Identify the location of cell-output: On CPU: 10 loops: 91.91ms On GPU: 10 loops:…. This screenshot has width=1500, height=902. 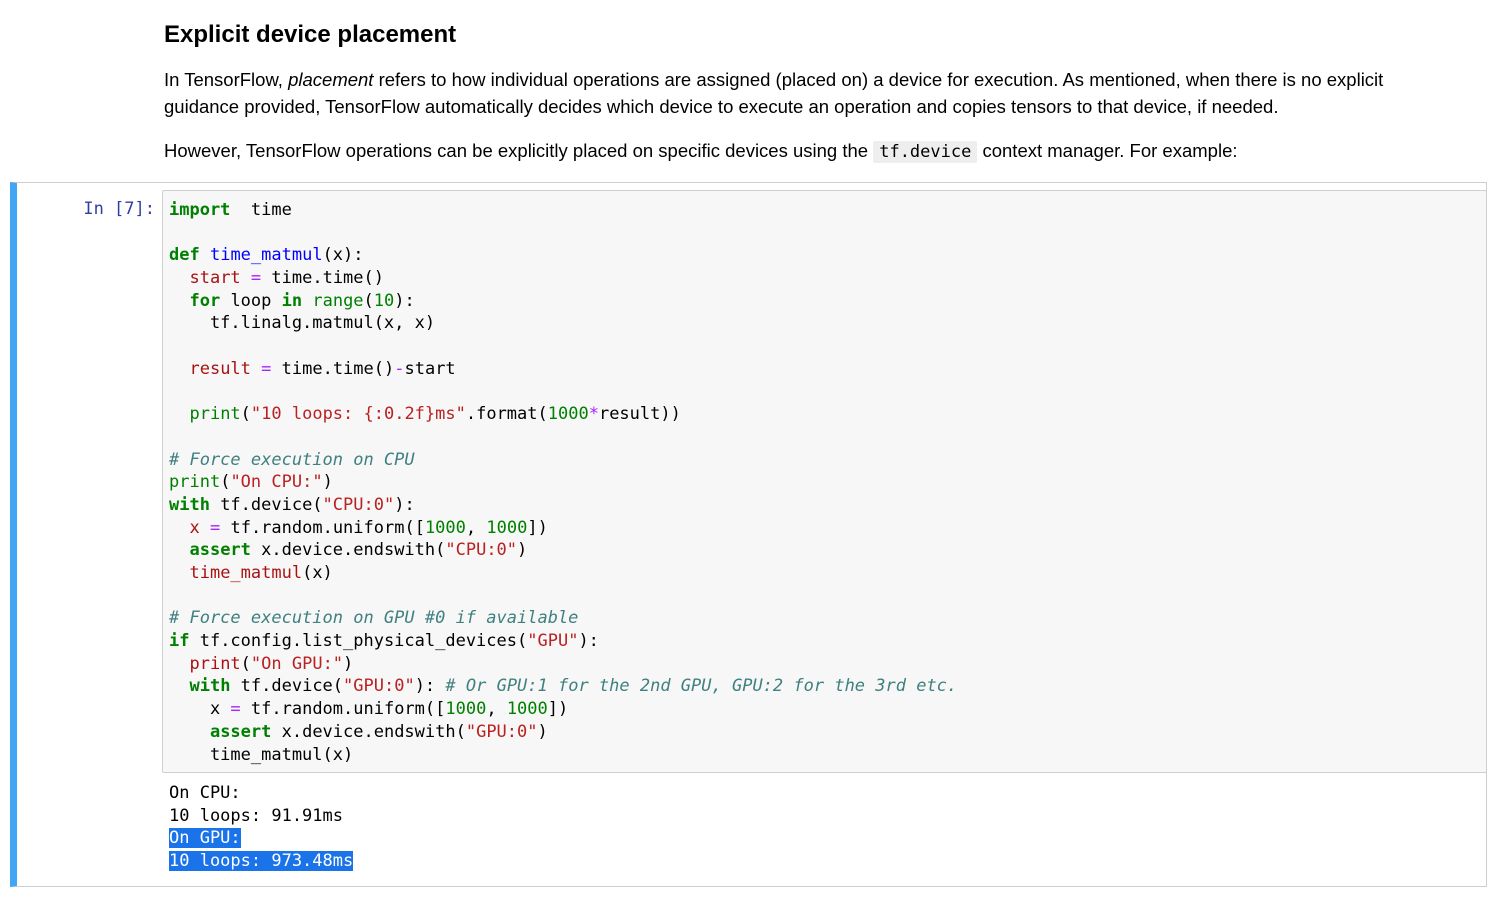
(261, 827).